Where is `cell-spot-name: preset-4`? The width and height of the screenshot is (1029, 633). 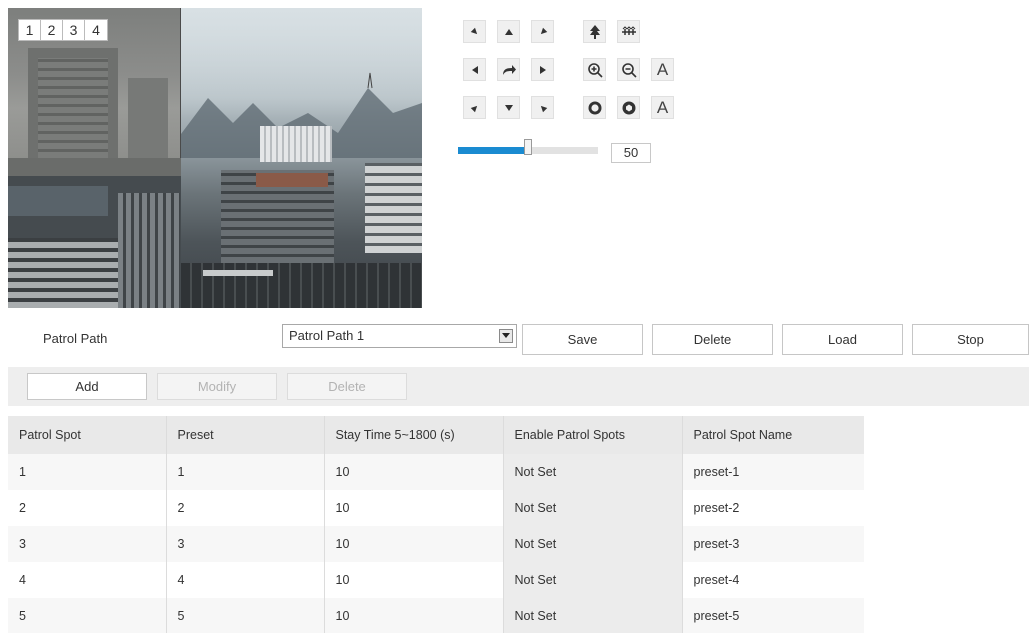
cell-spot-name: preset-4 is located at coordinates (773, 580).